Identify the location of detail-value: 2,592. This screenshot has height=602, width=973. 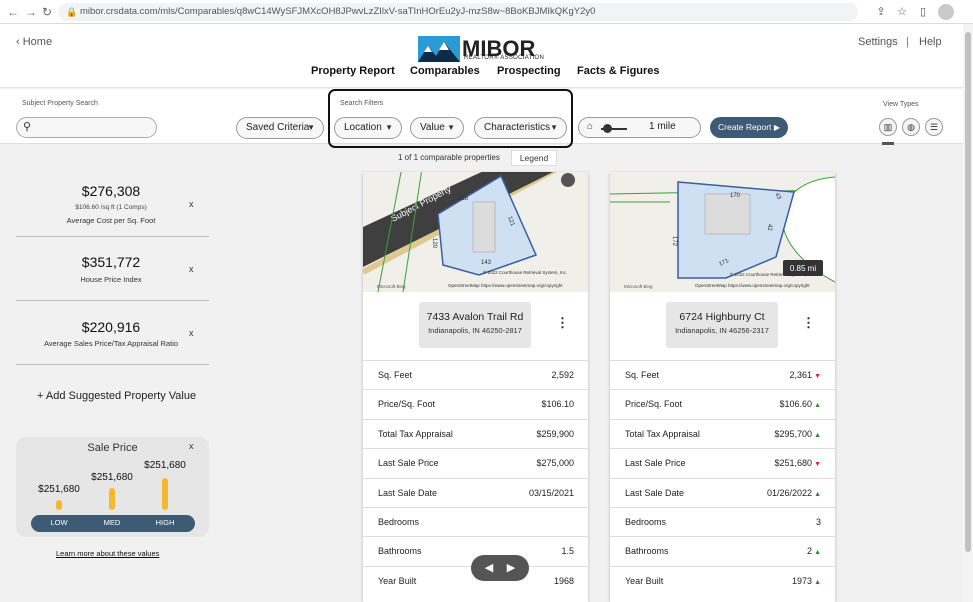
(562, 375).